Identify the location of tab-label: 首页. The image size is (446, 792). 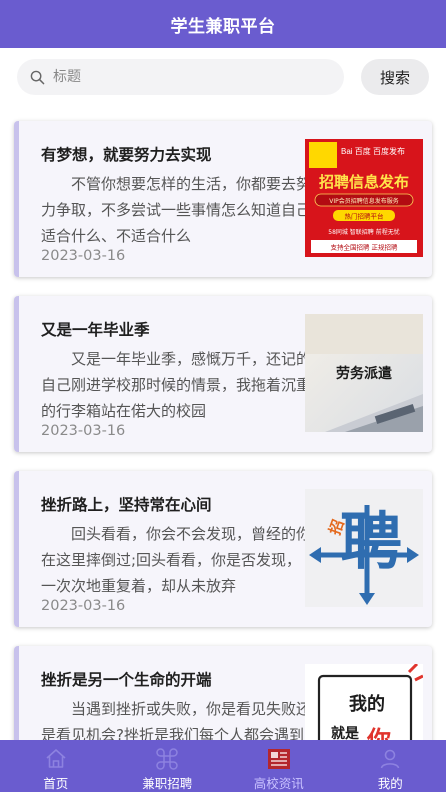
(56, 783).